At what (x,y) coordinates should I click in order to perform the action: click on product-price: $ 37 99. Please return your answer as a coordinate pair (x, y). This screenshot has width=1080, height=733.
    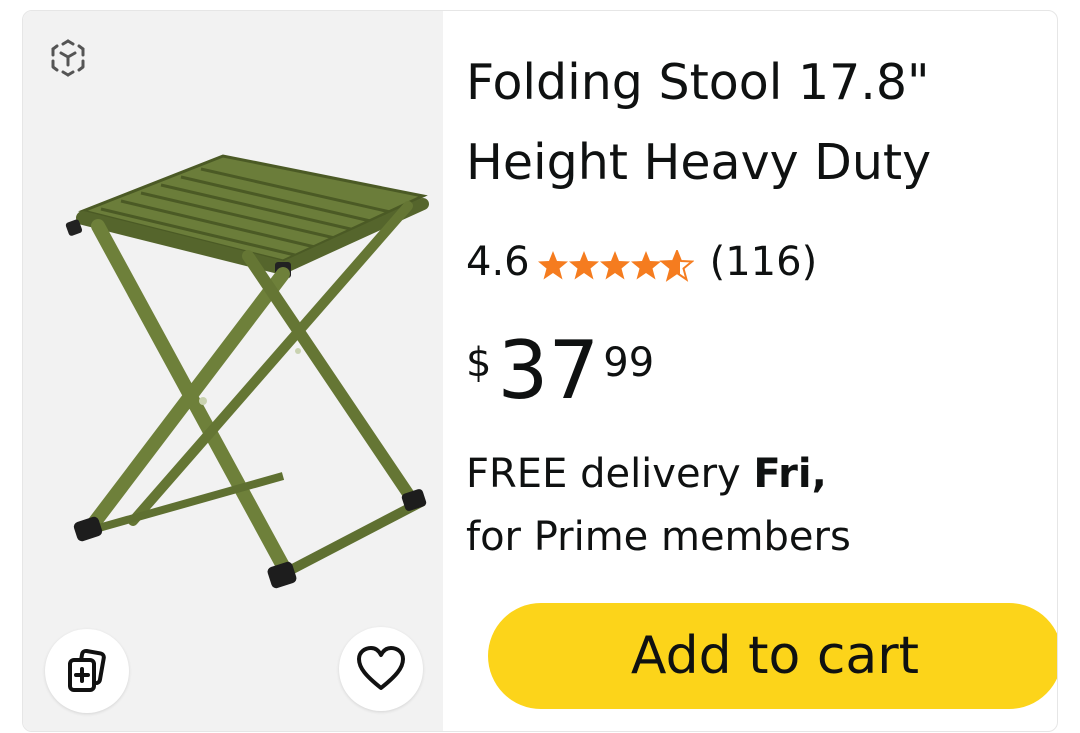
    Looking at the image, I should click on (560, 371).